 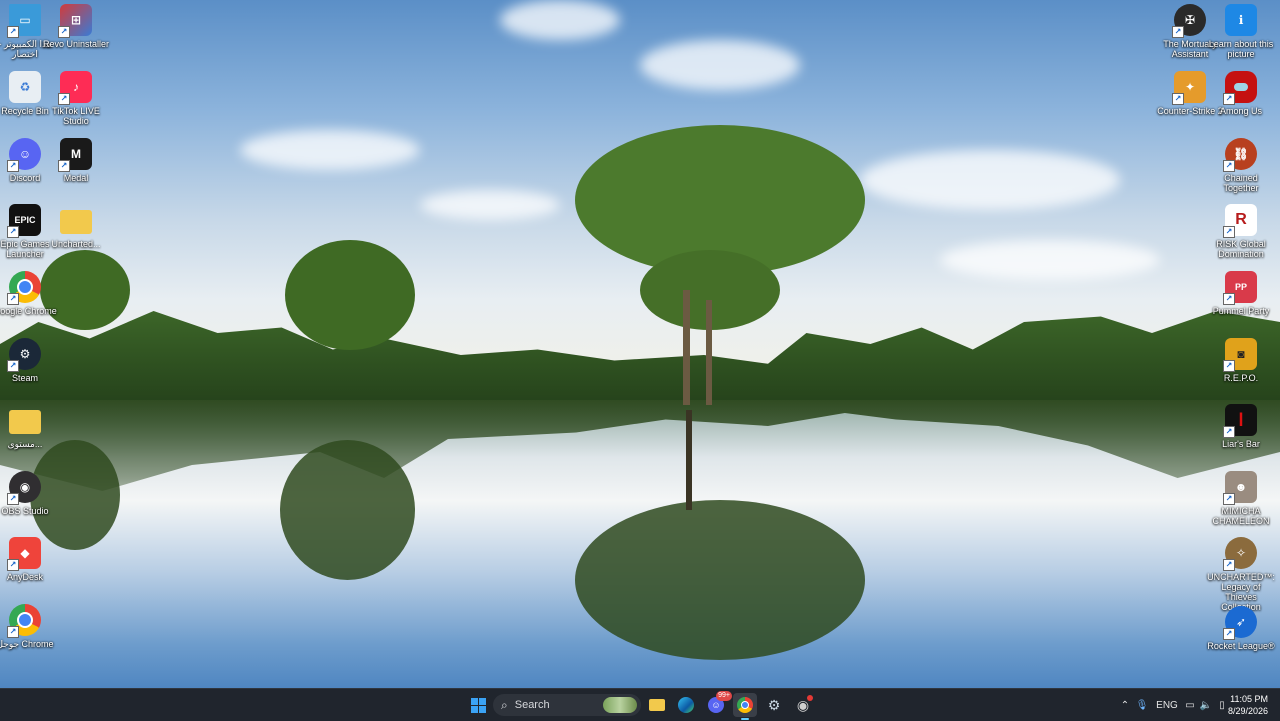 I want to click on desktop-icon-label: Discord, so click(x=25, y=178).